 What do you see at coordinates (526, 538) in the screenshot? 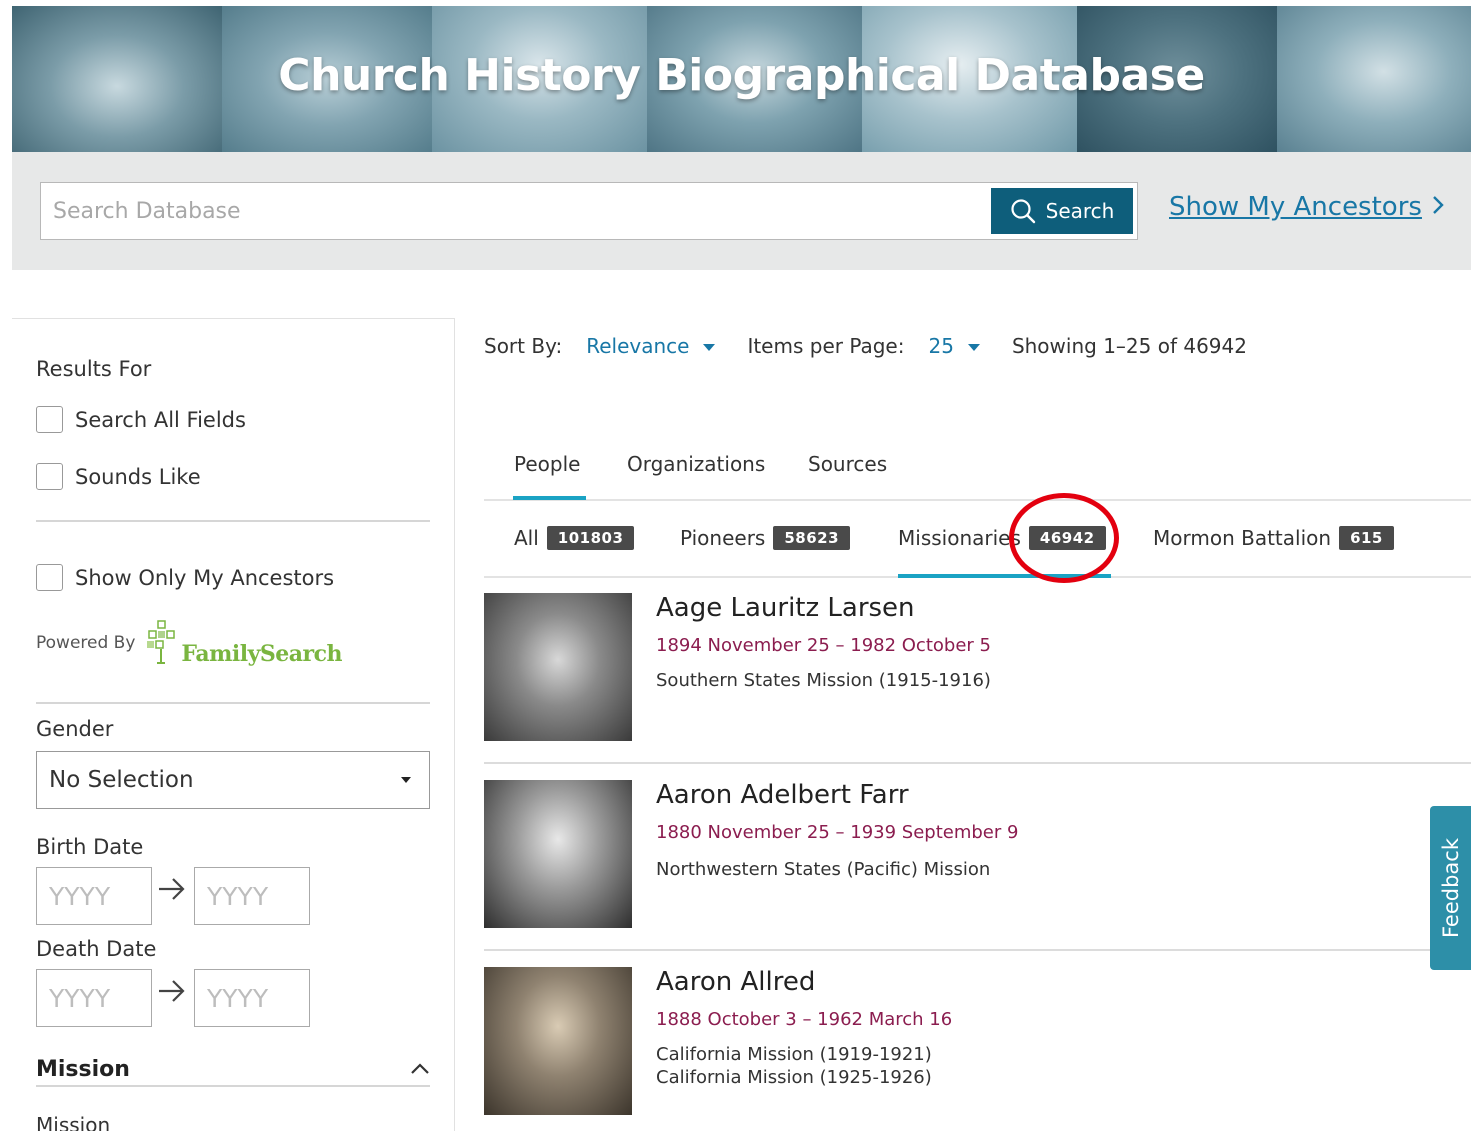
I see `subtab-label: All` at bounding box center [526, 538].